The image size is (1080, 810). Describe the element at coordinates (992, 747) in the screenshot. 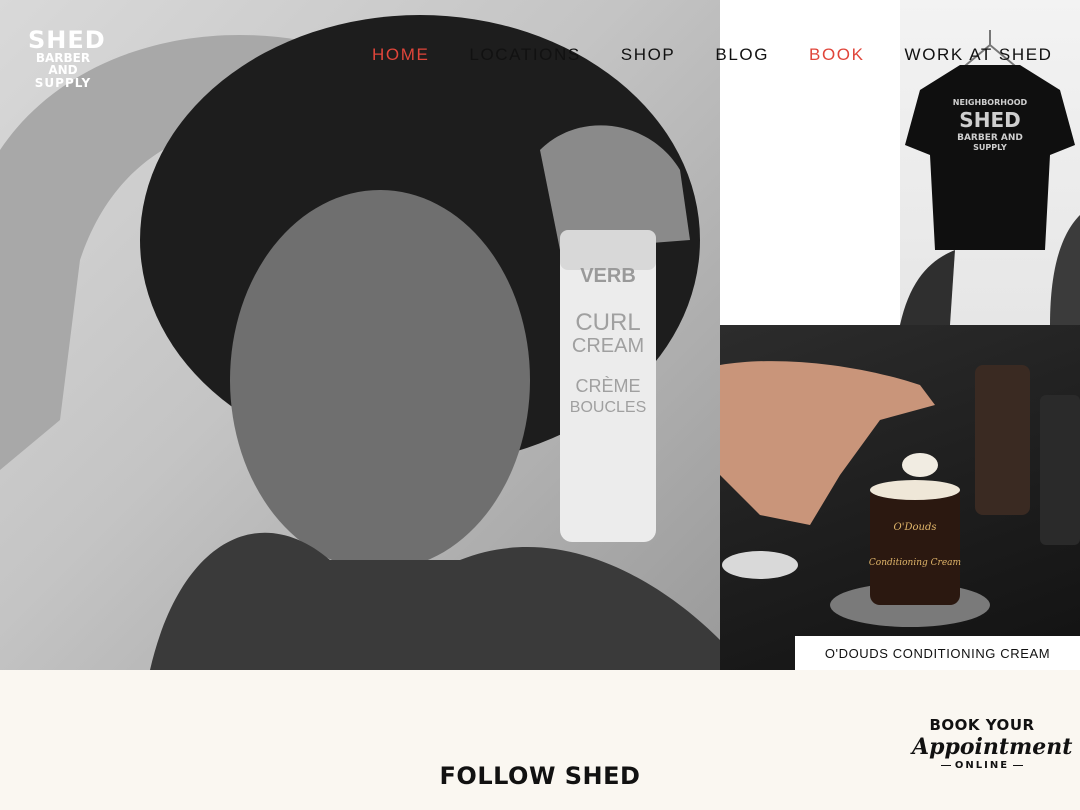

I see `badge-line2: Appointment` at that location.